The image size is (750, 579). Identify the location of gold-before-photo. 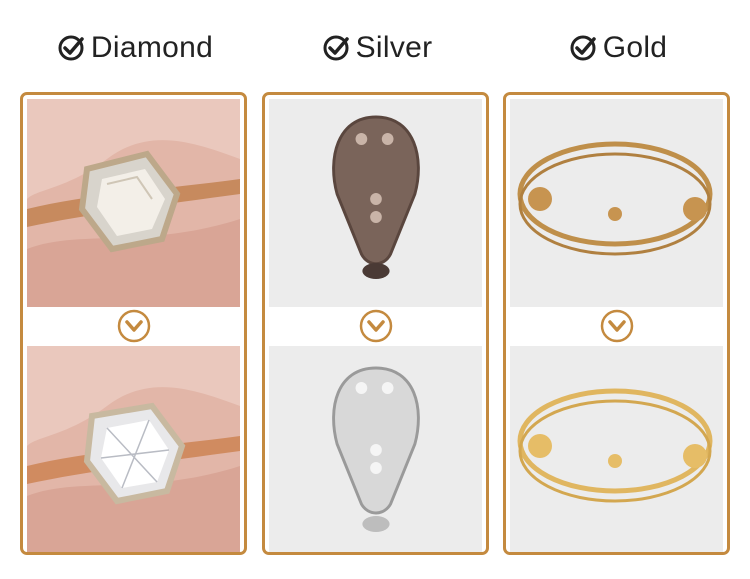
(616, 203).